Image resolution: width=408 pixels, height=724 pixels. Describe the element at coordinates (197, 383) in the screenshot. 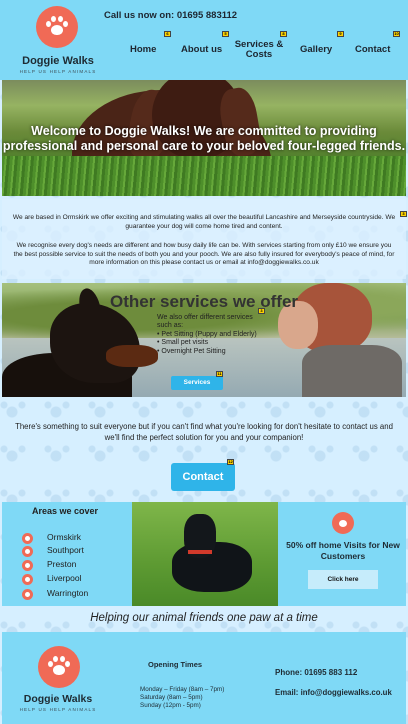

I see `services-button: Services` at that location.